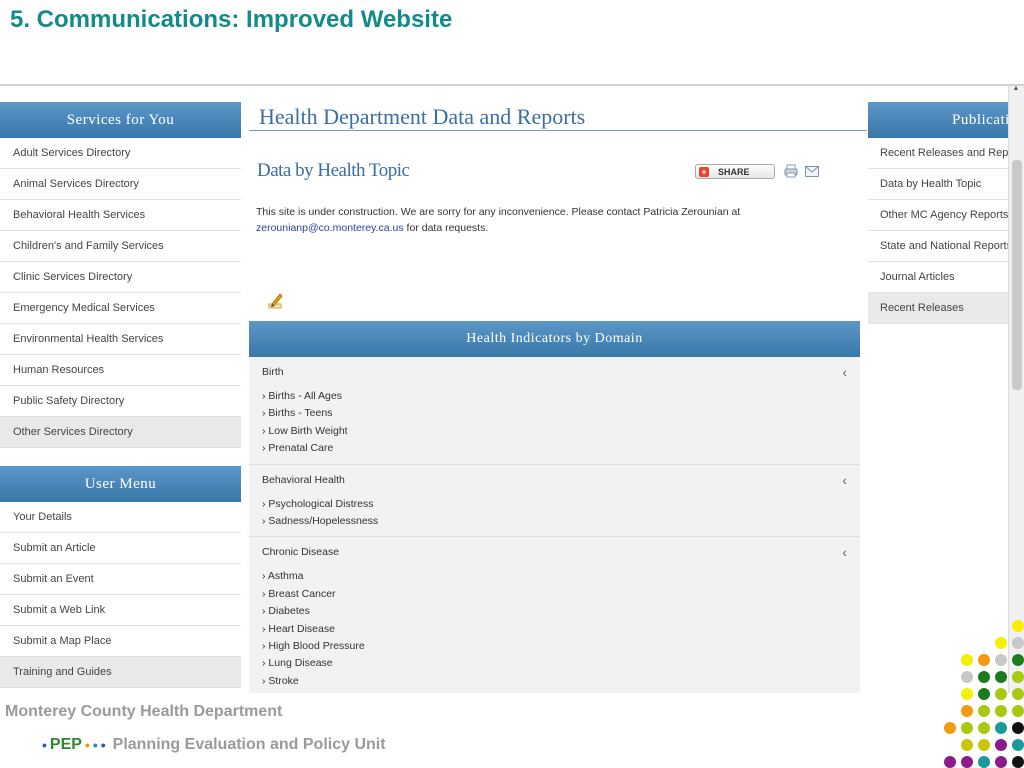  What do you see at coordinates (120, 184) in the screenshot?
I see `services-menu-item-1: Animal Services Directory` at bounding box center [120, 184].